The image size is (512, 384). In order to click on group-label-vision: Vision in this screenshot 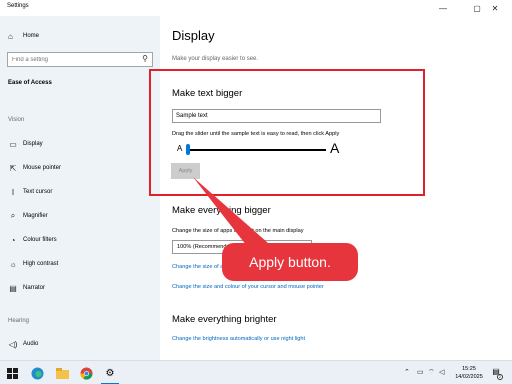, I will do `click(16, 120)`.